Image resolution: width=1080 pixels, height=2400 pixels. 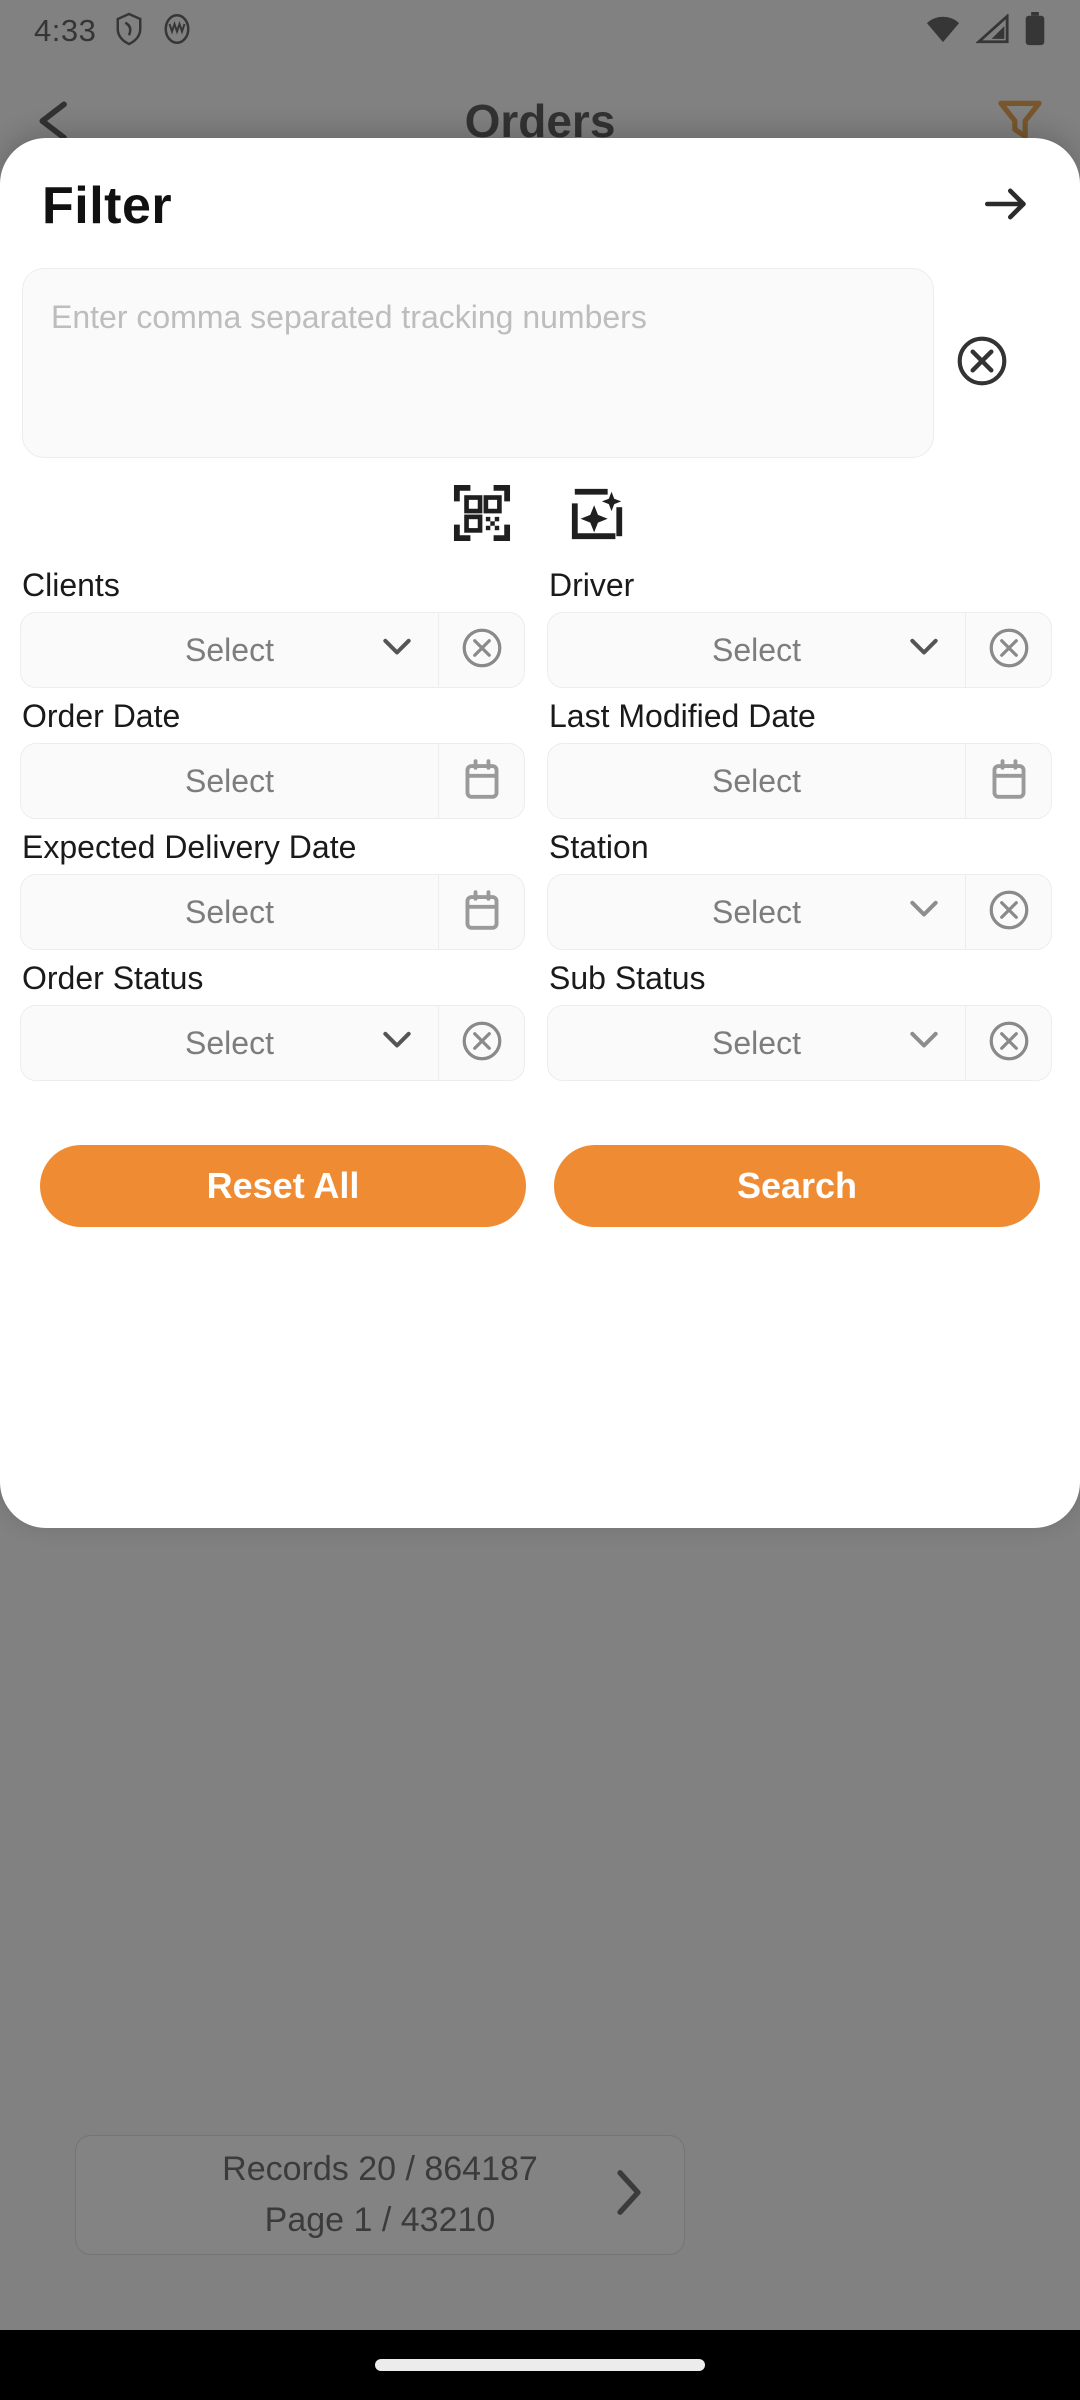 I want to click on image-scan-ai-icon, so click(x=598, y=515).